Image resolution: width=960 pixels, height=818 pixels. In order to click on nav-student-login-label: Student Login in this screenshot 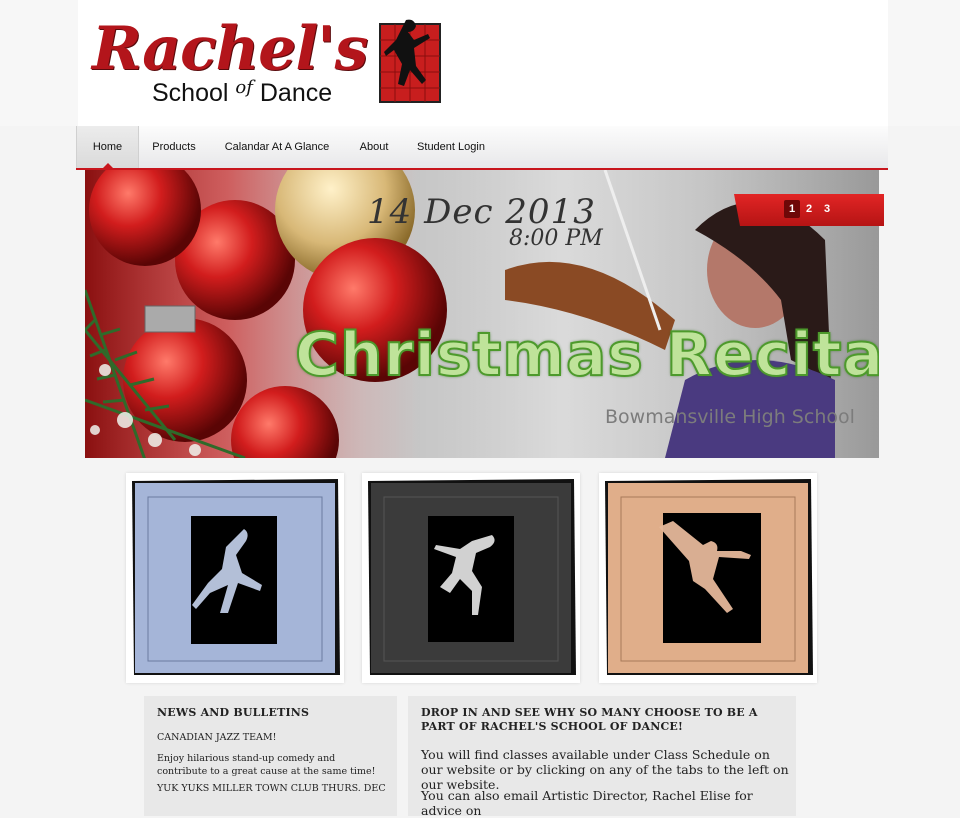, I will do `click(451, 147)`.